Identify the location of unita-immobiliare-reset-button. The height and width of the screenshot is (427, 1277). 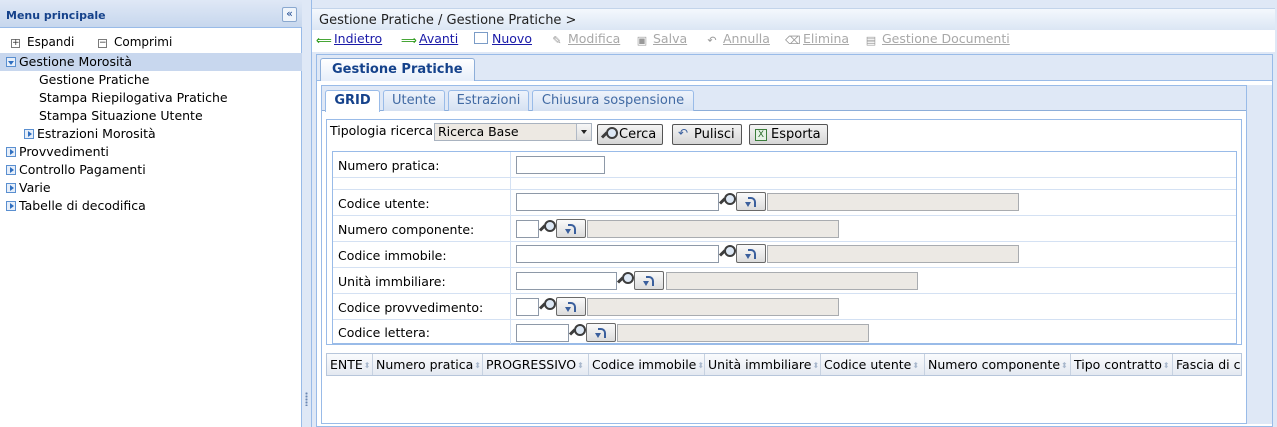
(649, 280).